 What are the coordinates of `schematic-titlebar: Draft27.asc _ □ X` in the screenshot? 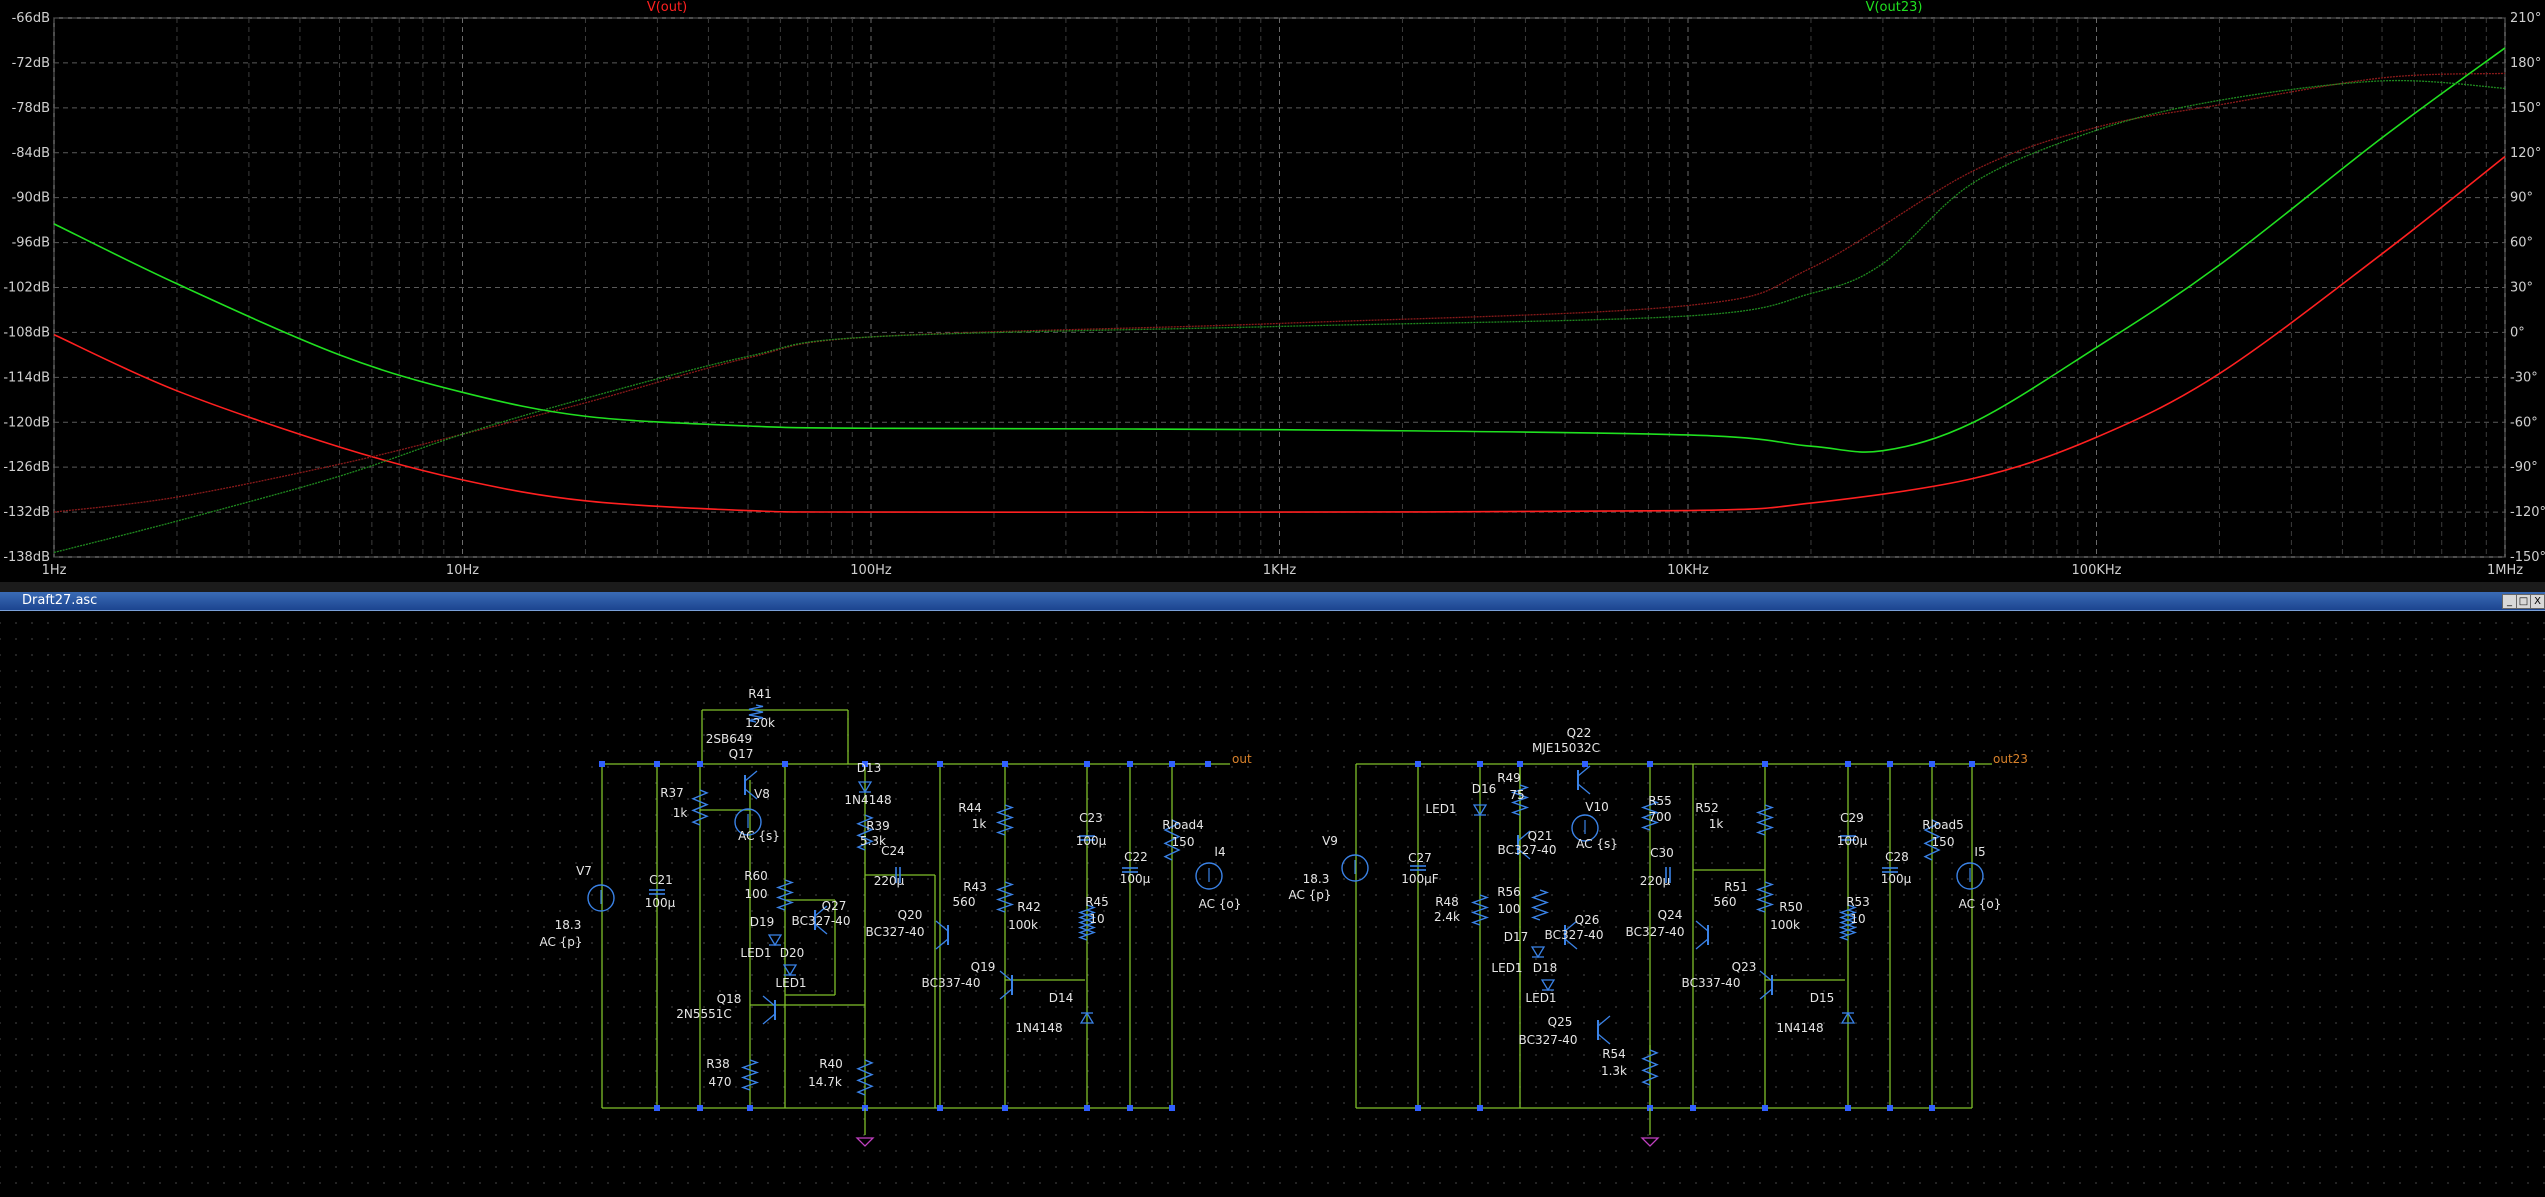 It's located at (1272, 601).